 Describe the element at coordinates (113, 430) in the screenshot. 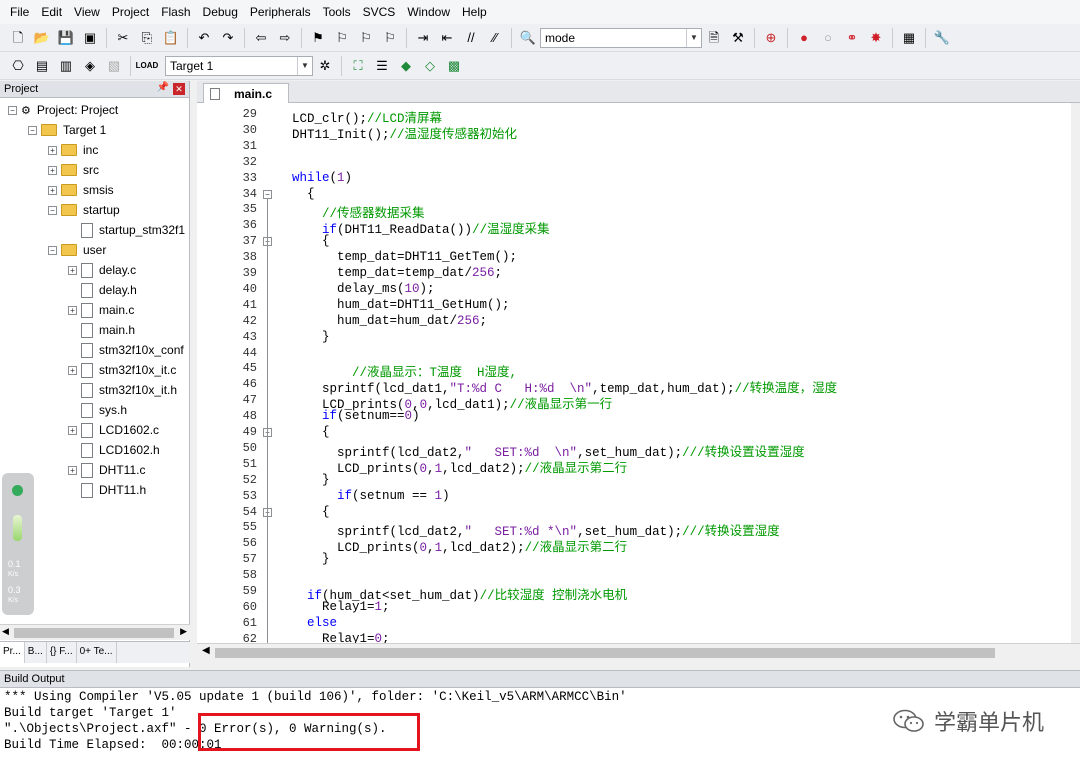

I see `tree-file: + LCD1602.c` at that location.